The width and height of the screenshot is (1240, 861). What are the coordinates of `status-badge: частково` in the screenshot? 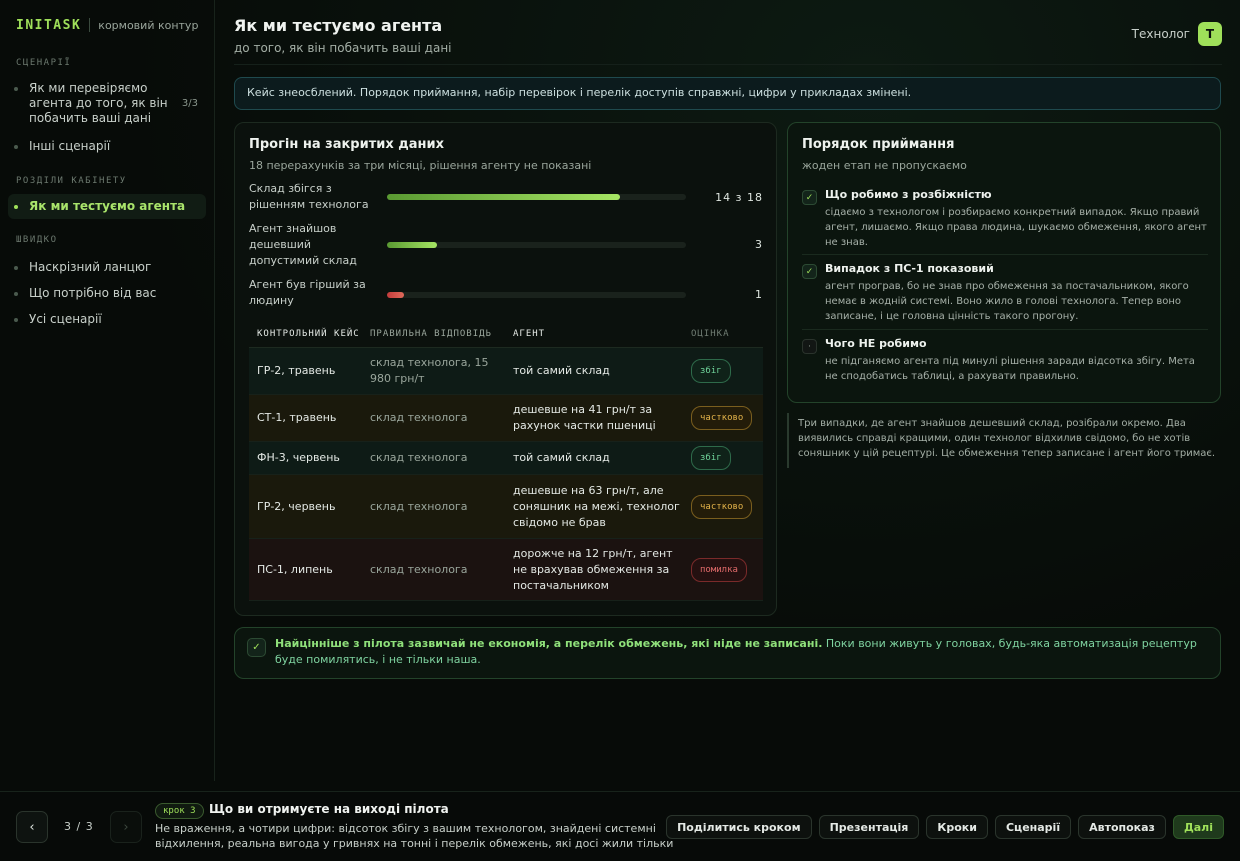 It's located at (722, 506).